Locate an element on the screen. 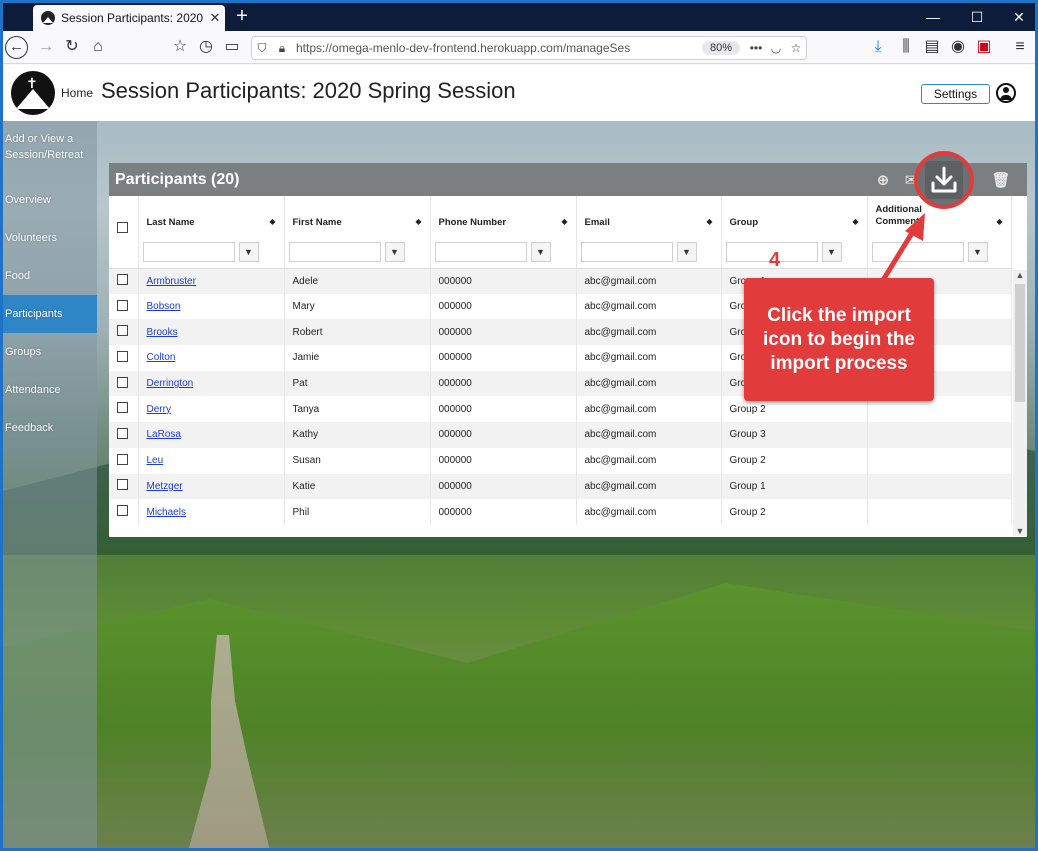 The width and height of the screenshot is (1038, 851). forward-icon: → is located at coordinates (46, 47).